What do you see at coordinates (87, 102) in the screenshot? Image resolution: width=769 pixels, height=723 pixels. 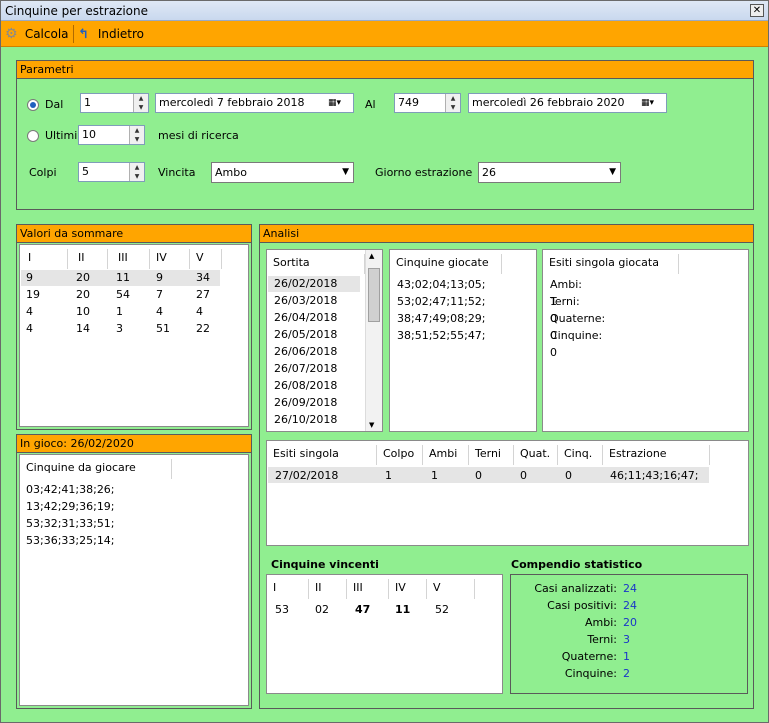 I see `dal-number-value: 1` at bounding box center [87, 102].